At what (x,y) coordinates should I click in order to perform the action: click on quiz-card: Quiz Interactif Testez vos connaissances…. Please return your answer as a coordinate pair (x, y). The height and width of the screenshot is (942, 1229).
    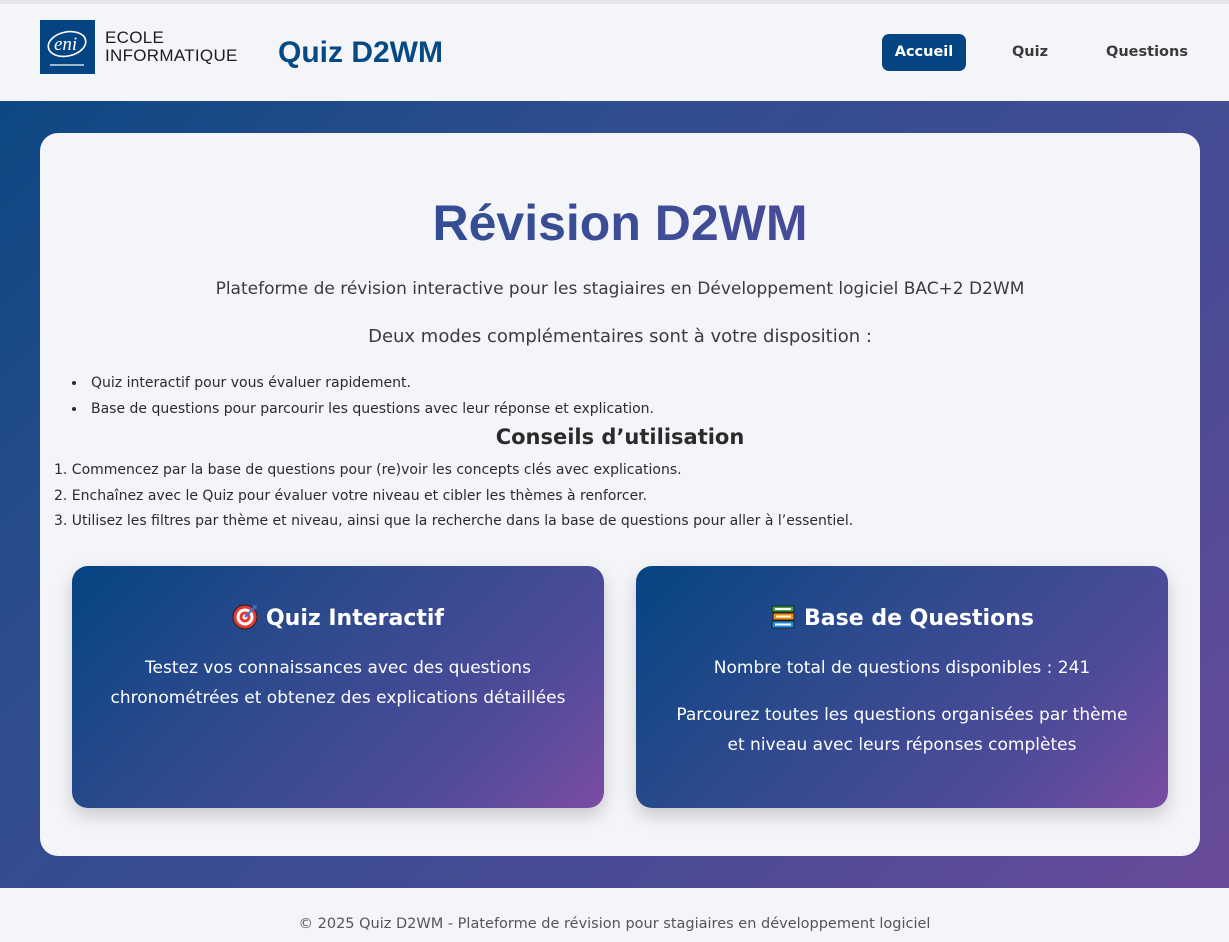
    Looking at the image, I should click on (338, 687).